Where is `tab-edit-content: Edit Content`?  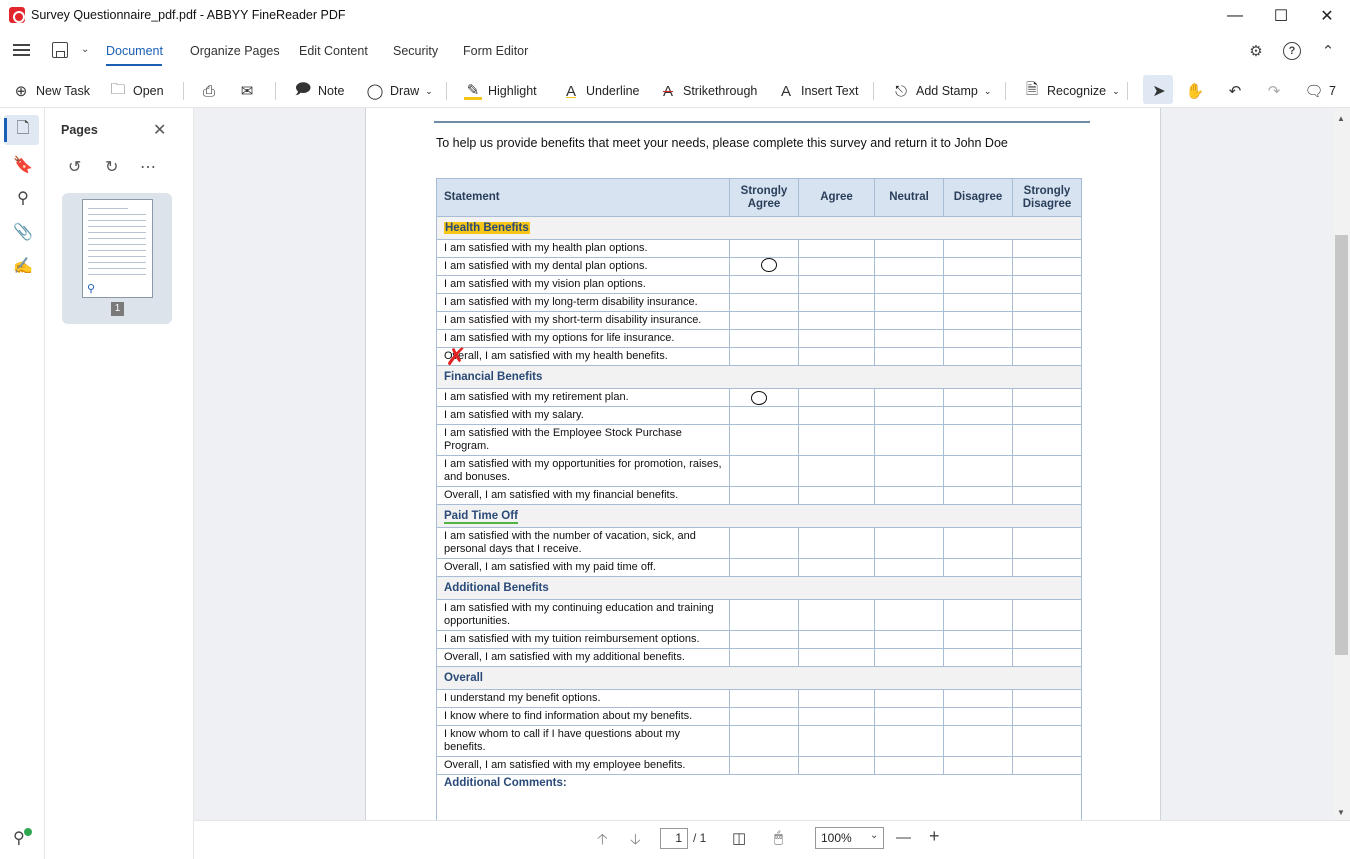
tab-edit-content: Edit Content is located at coordinates (333, 51).